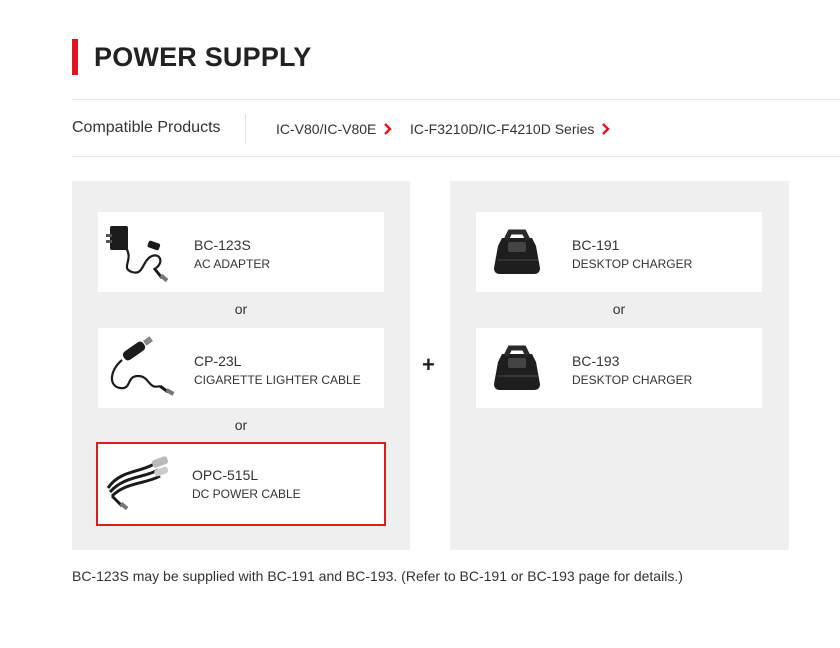 This screenshot has width=840, height=648. Describe the element at coordinates (241, 484) in the screenshot. I see `product-card-opc-515l: OPC-515L DC POWER CABLE` at that location.